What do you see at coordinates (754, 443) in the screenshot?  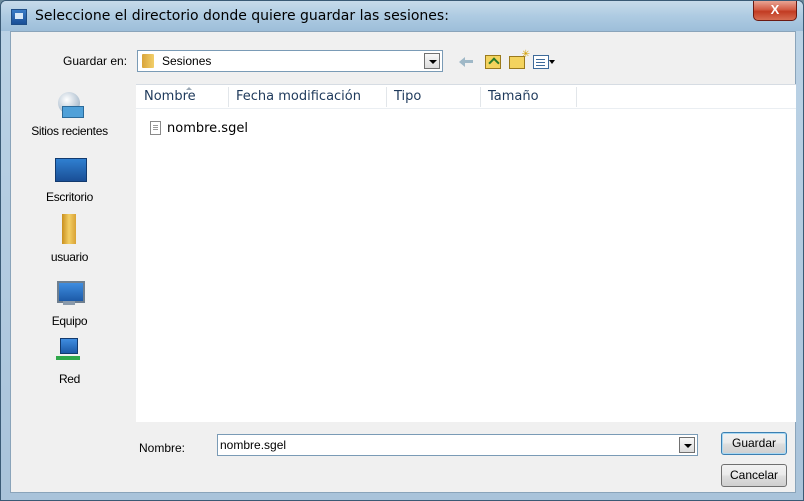 I see `save-button: Guardar` at bounding box center [754, 443].